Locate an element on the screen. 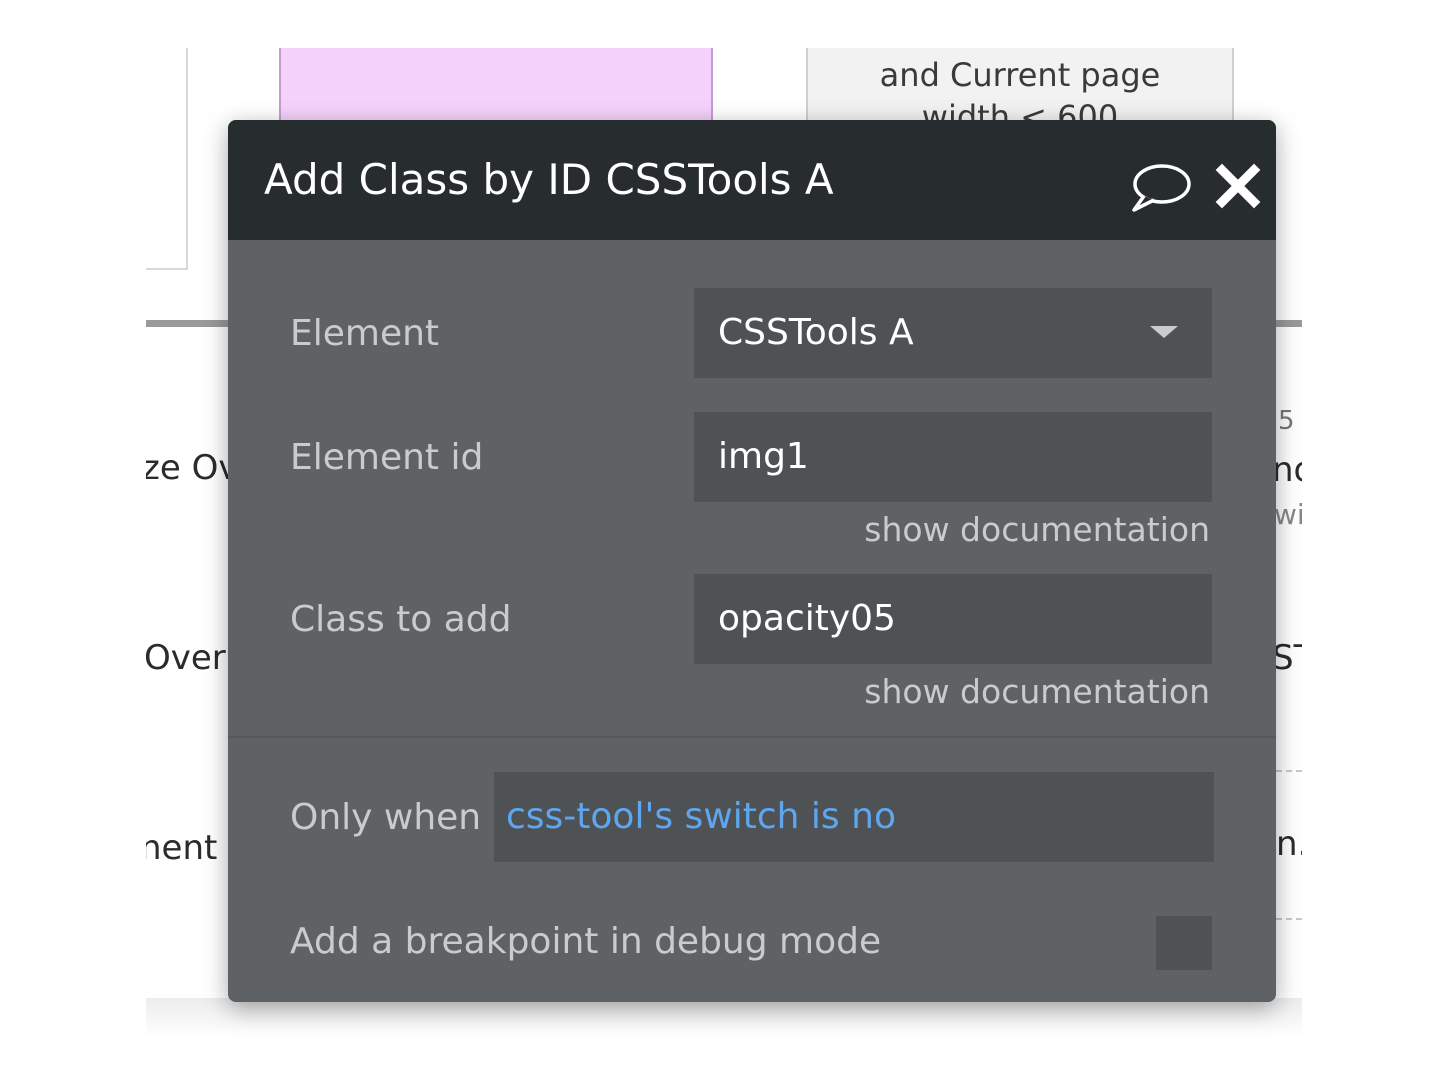  class-to-add-input: opacity05 is located at coordinates (953, 619).